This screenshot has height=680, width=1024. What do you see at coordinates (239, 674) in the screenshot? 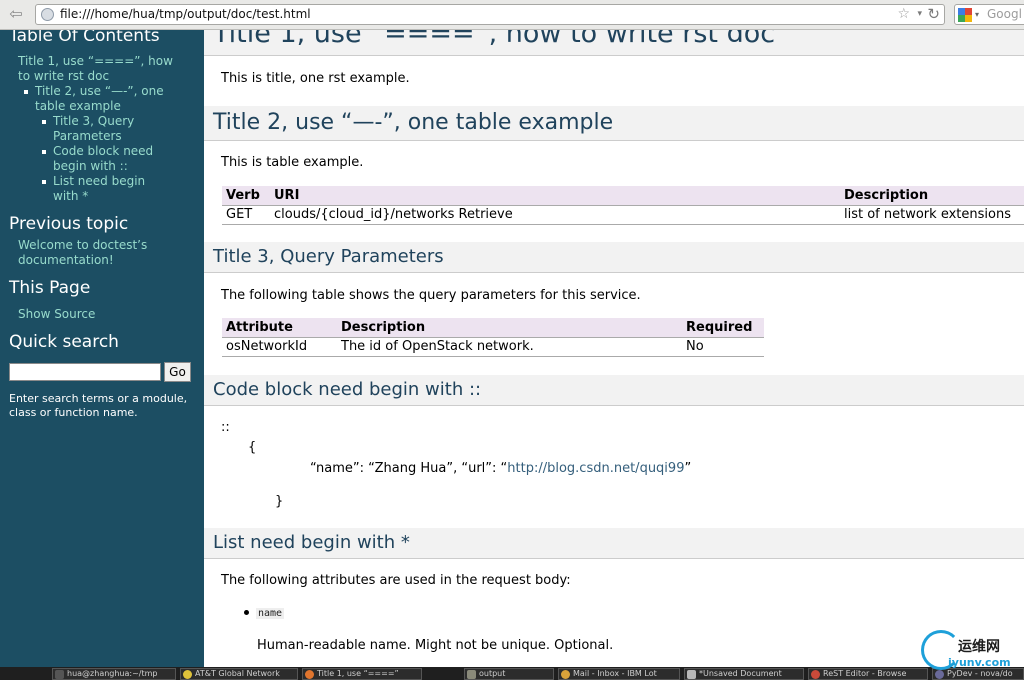
I see `taskbar-item-vpn: AT&T Global Network` at bounding box center [239, 674].